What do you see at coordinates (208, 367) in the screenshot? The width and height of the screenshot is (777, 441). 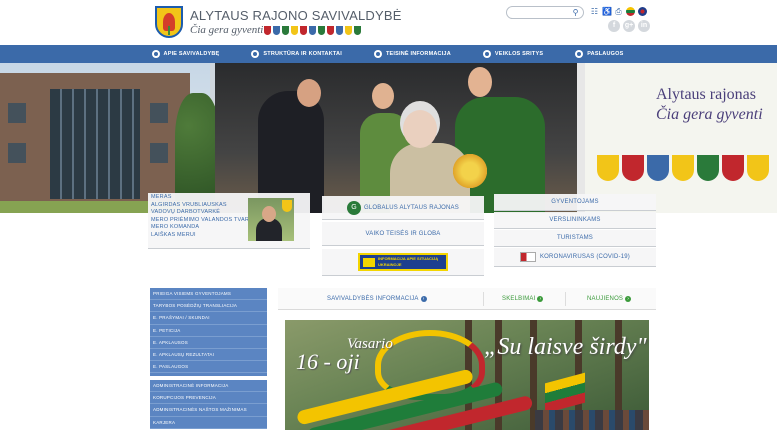 I see `menu-item: E. PASLAUGOS` at bounding box center [208, 367].